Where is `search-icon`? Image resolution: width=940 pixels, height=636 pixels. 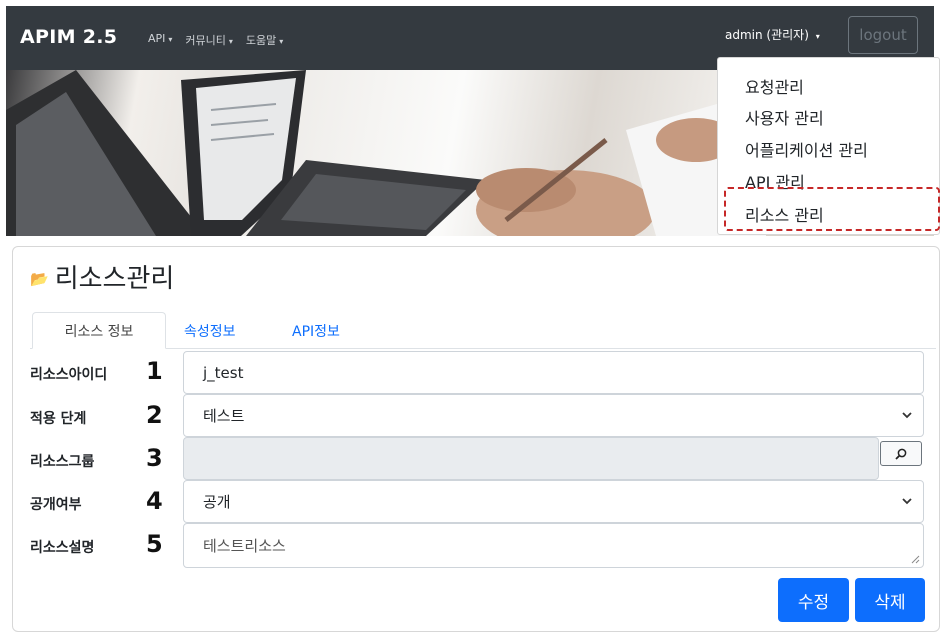
search-icon is located at coordinates (901, 454).